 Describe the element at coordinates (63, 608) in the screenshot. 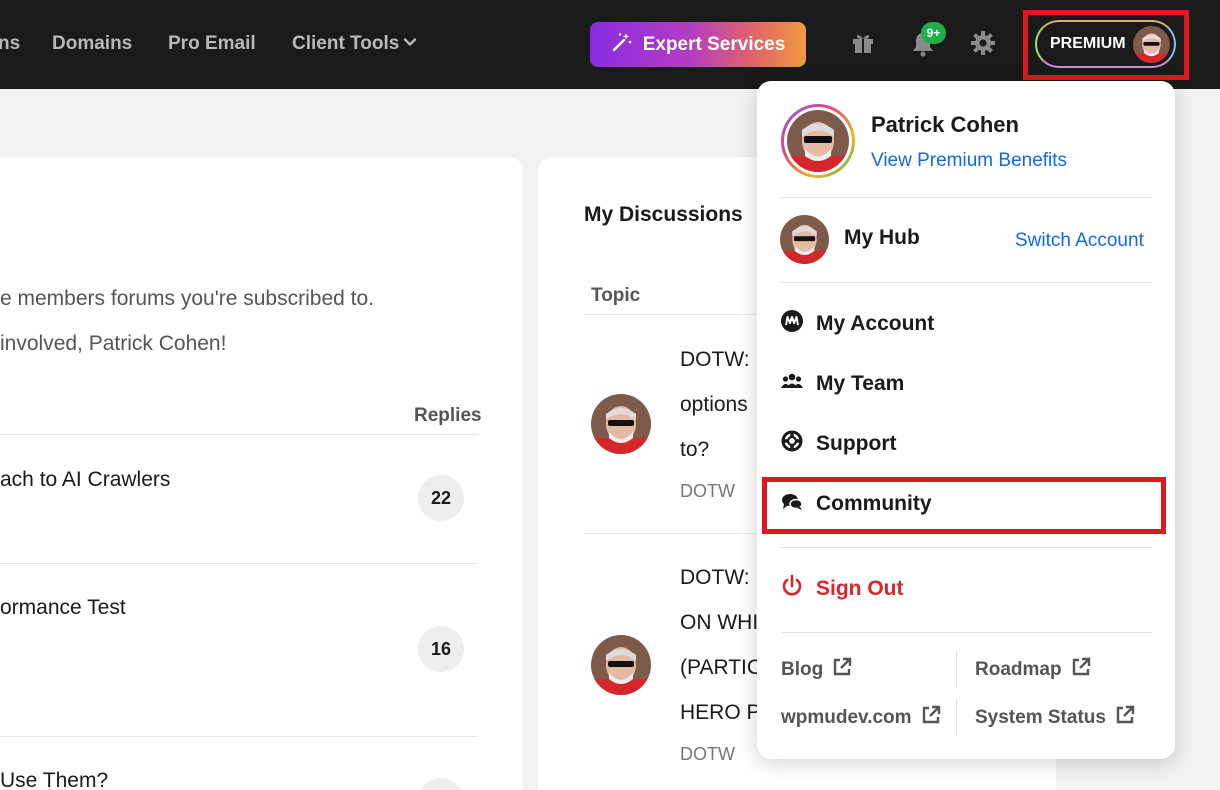

I see `forum-row-title: ormance Test` at that location.